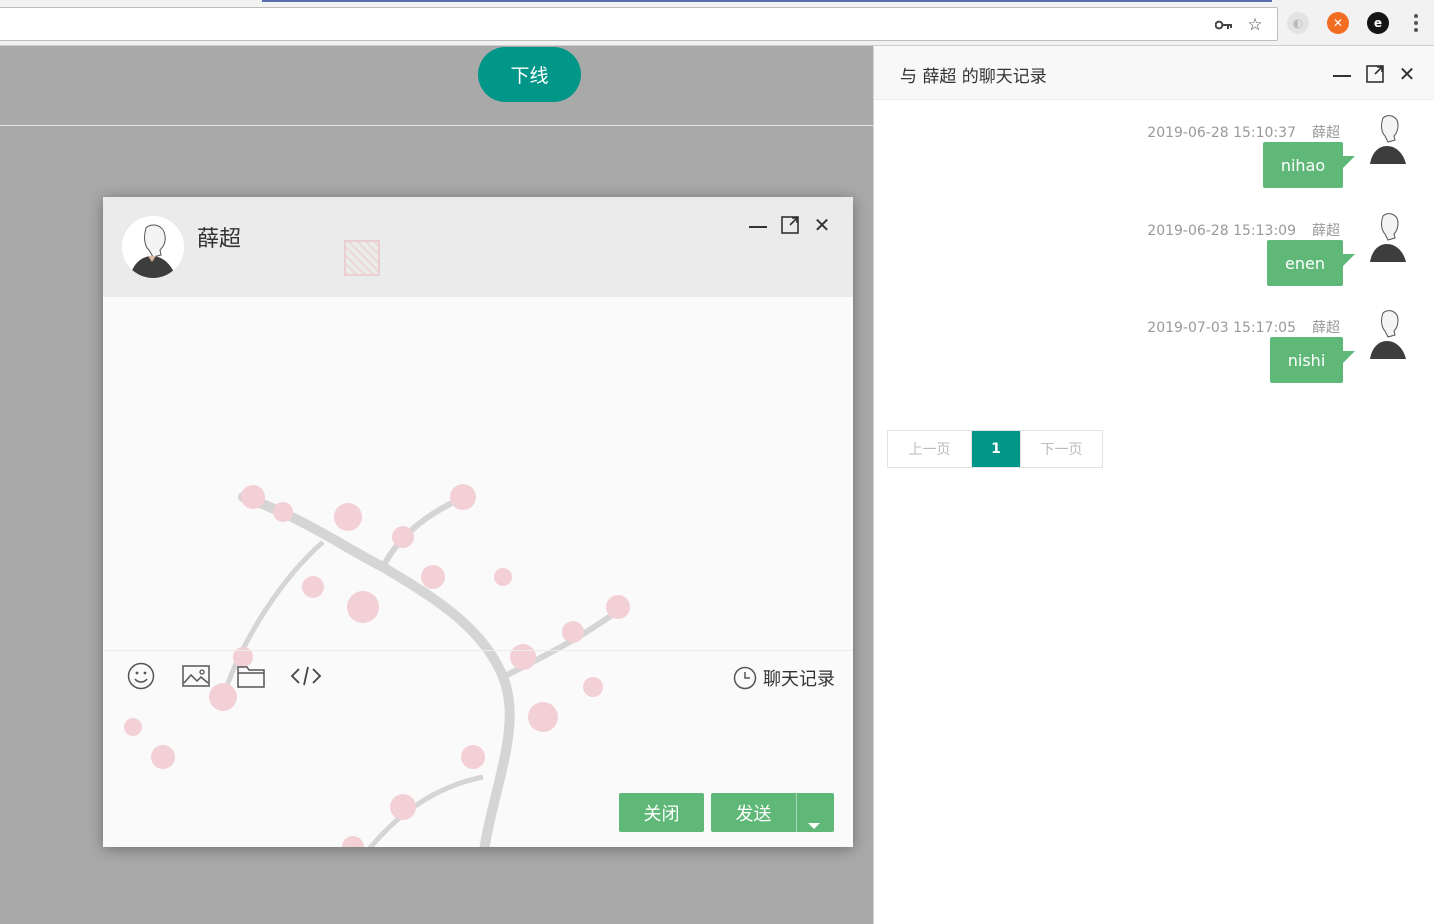 The image size is (1434, 924). What do you see at coordinates (1311, 263) in the screenshot?
I see `message-bubble: enen` at bounding box center [1311, 263].